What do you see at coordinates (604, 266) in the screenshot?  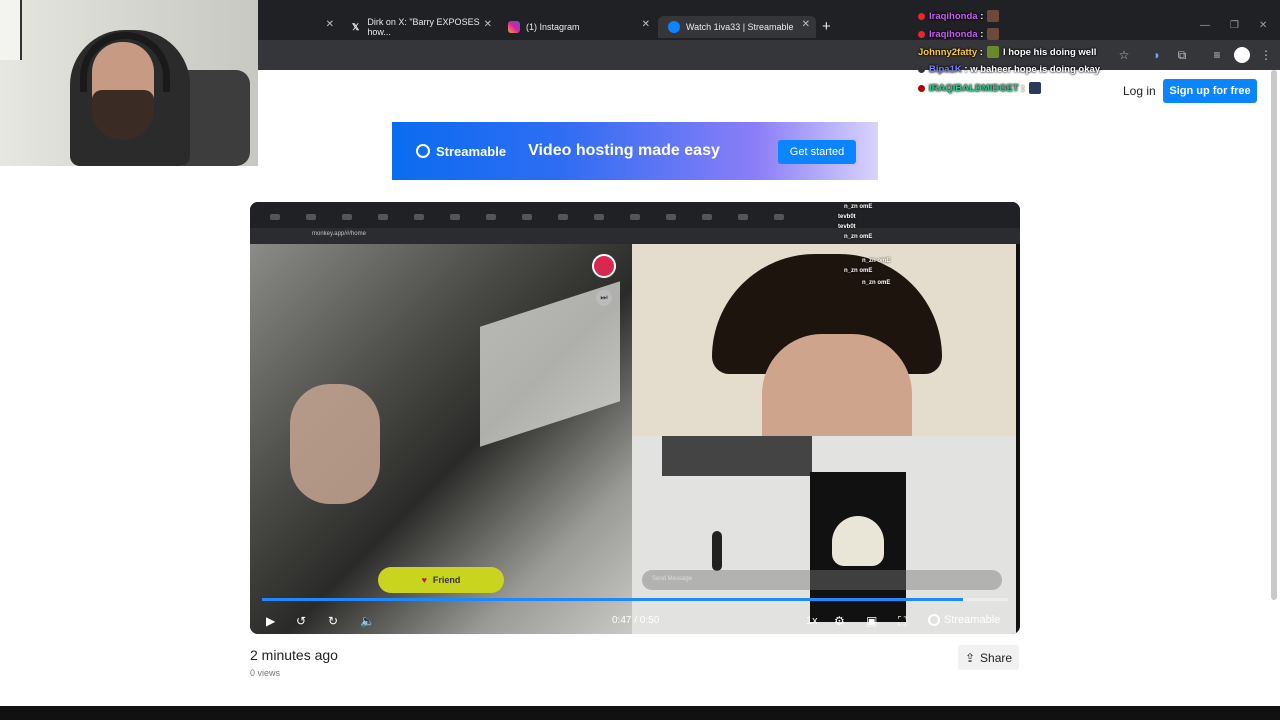 I see `user-avatar-badge` at bounding box center [604, 266].